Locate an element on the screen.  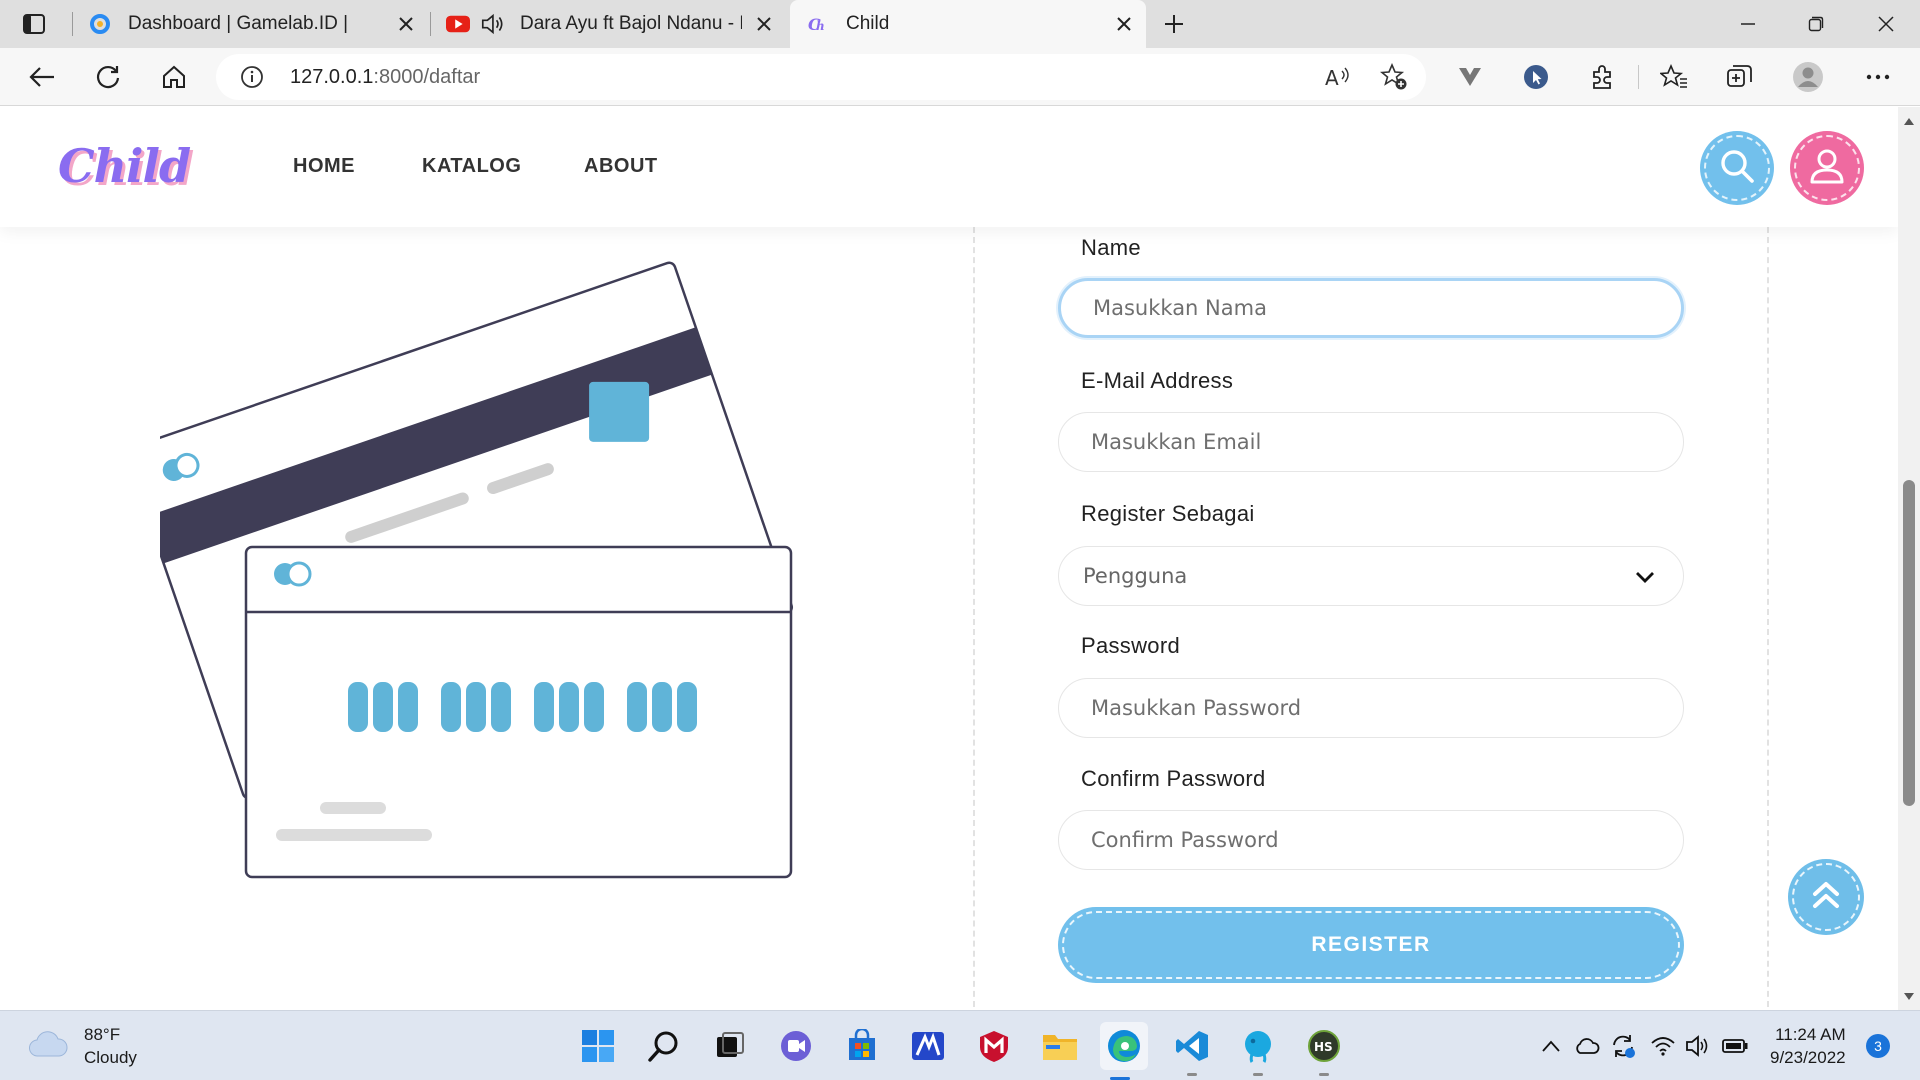
back-icon is located at coordinates (42, 77).